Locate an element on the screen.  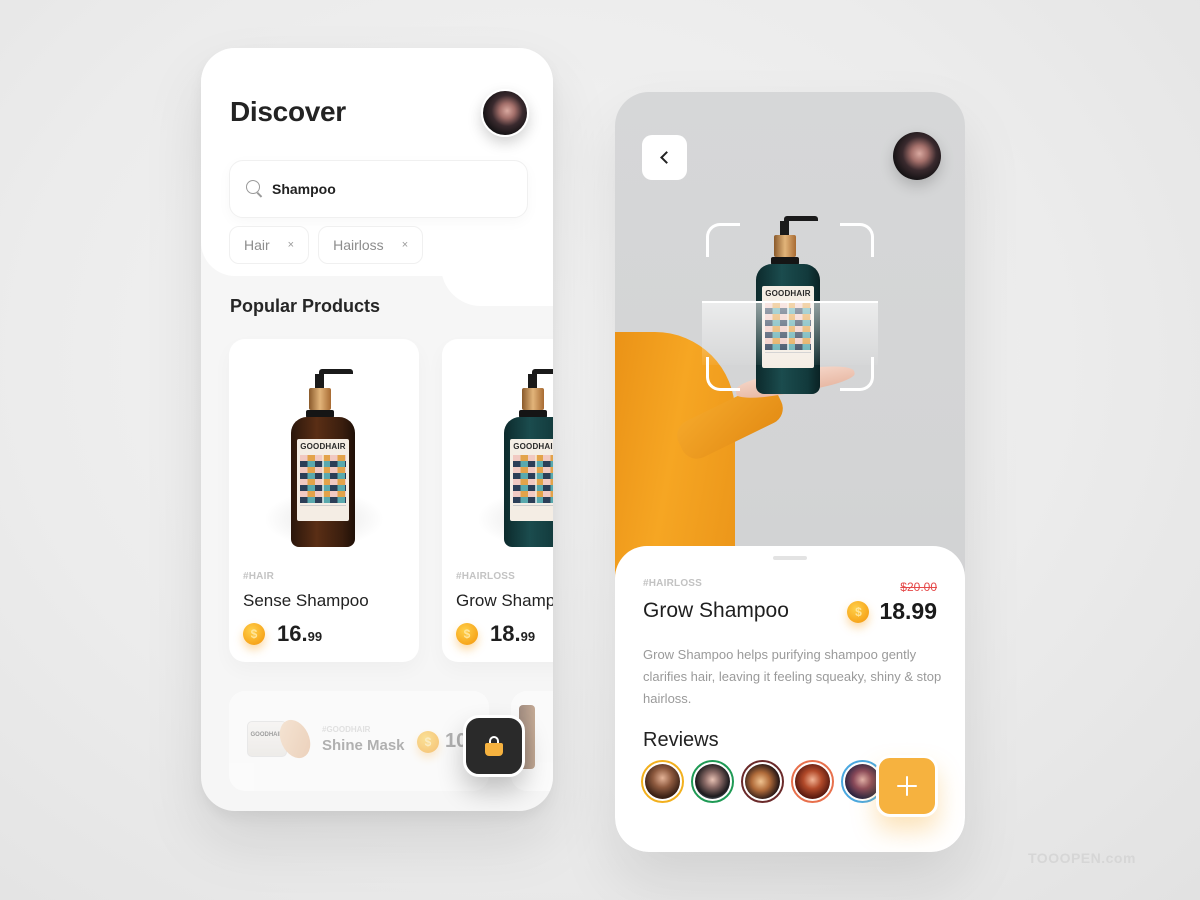
chevron-left-icon is located at coordinates (666, 157).